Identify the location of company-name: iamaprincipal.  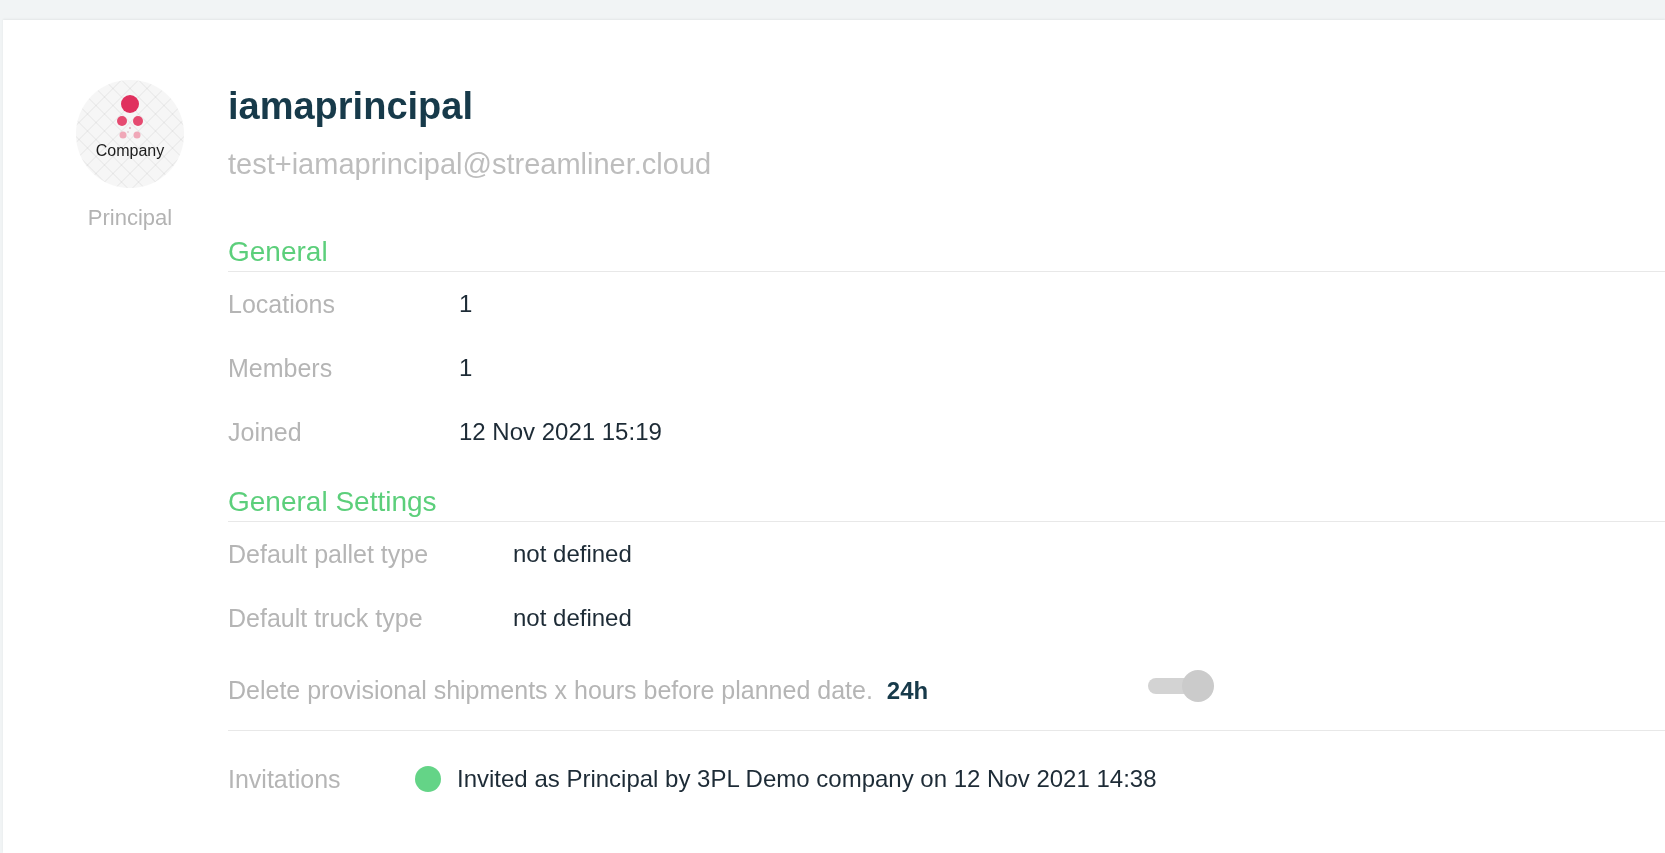
(351, 106).